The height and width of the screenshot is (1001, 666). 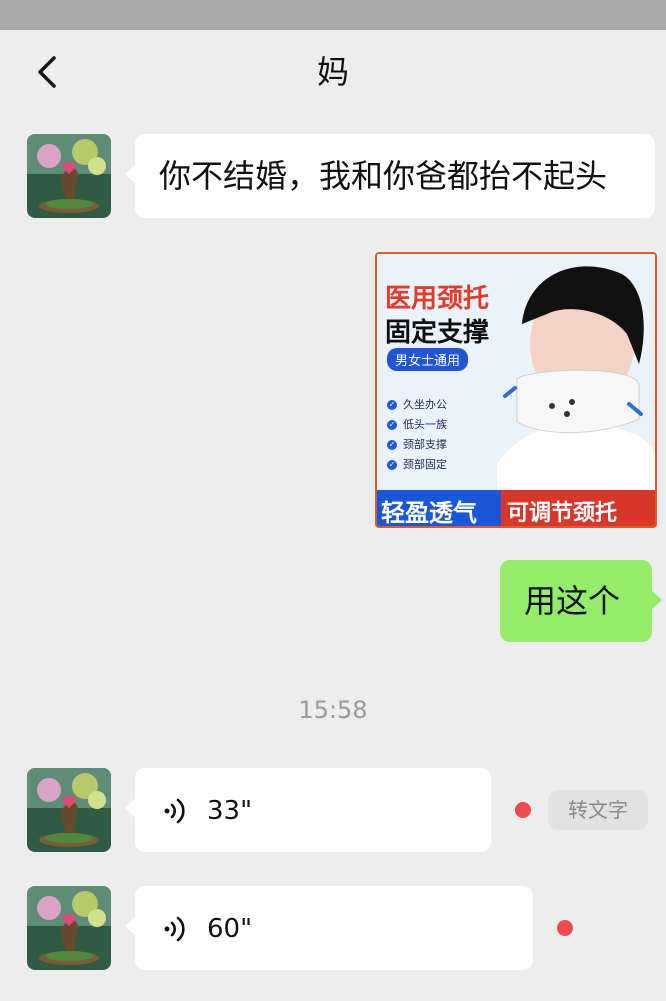 I want to click on product-feature: ✓ 低头一族, so click(x=417, y=424).